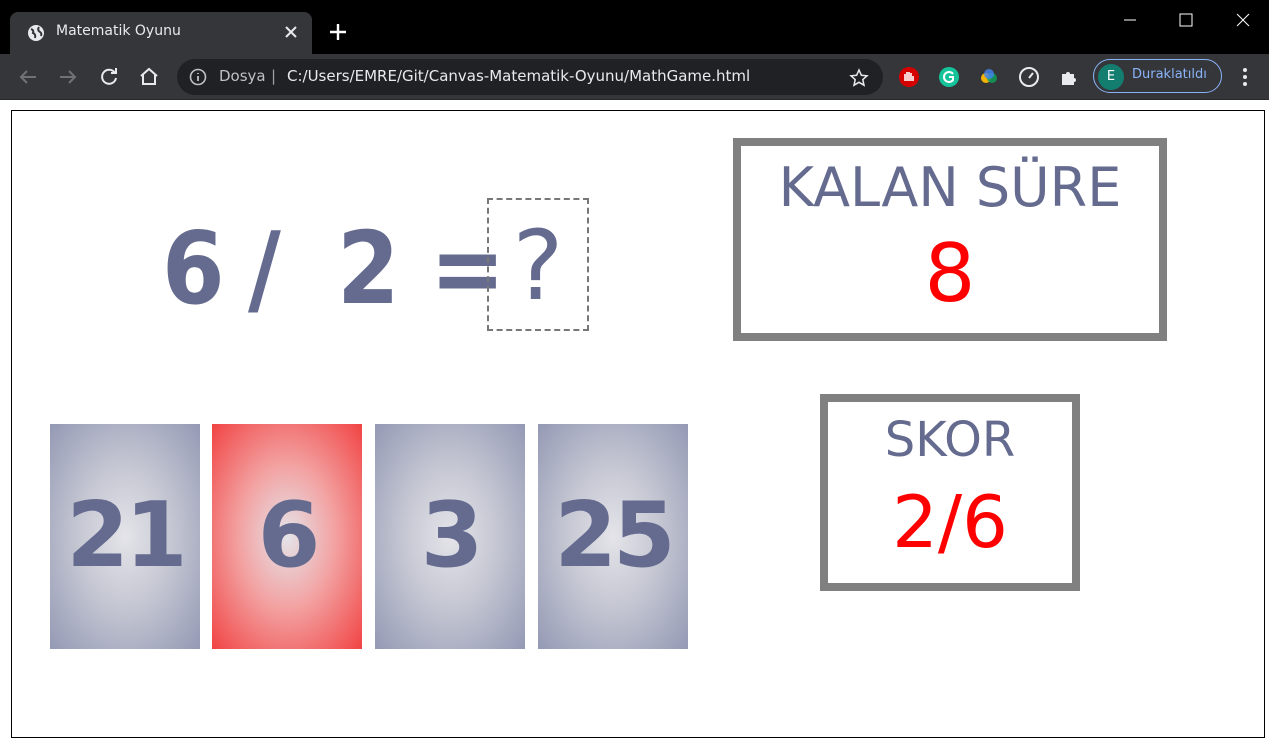  What do you see at coordinates (264, 268) in the screenshot?
I see `operator: /` at bounding box center [264, 268].